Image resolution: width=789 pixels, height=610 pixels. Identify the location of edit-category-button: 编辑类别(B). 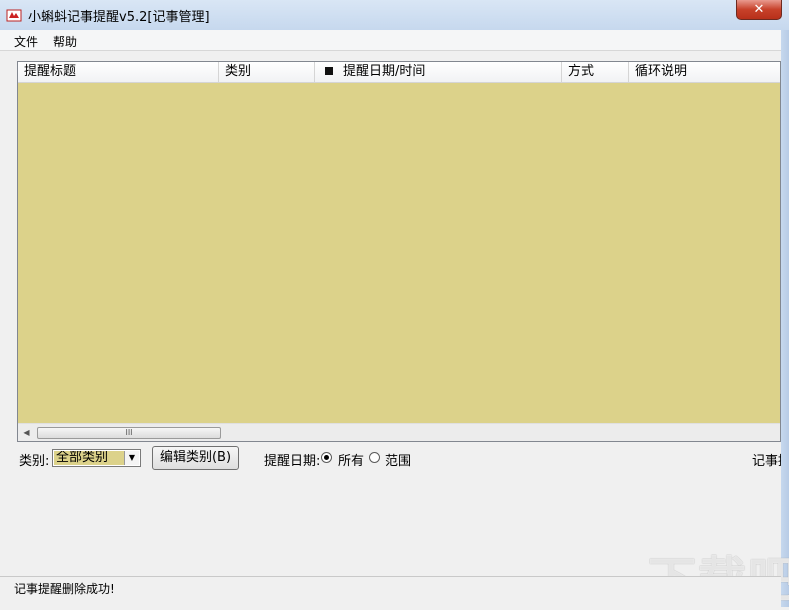
(195, 458).